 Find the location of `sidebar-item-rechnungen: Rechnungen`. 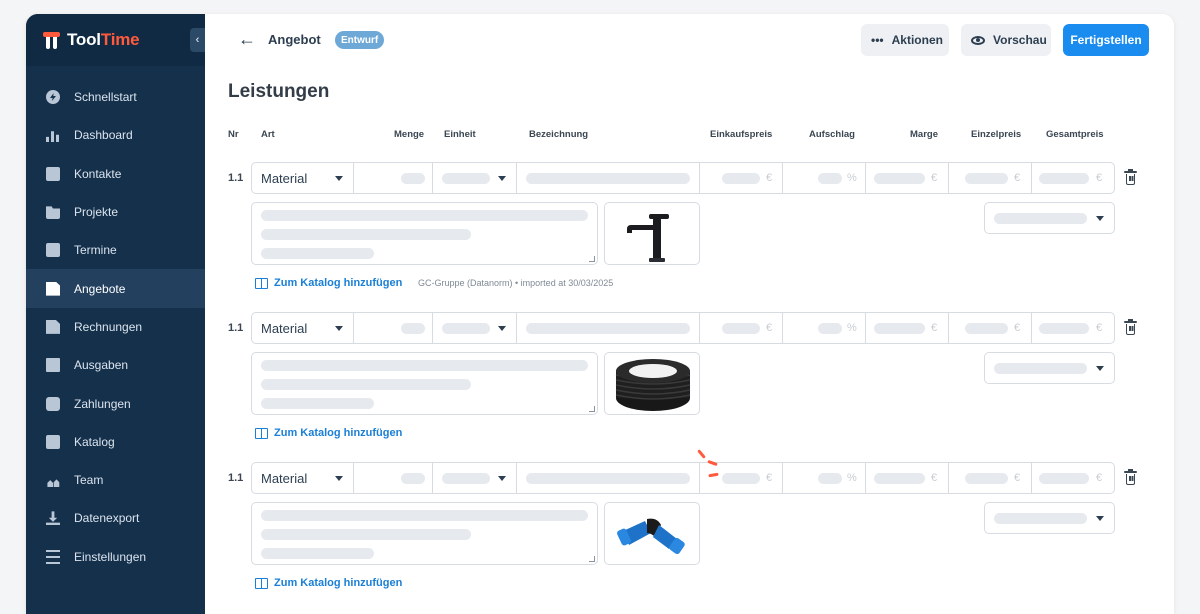

sidebar-item-rechnungen: Rechnungen is located at coordinates (115, 327).